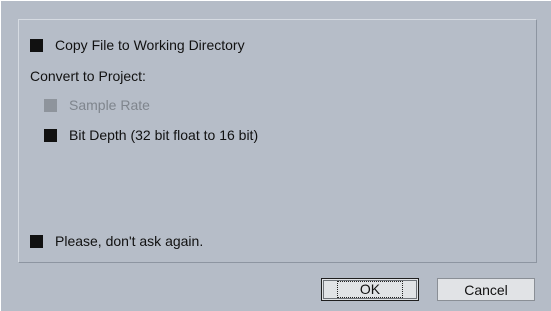 The height and width of the screenshot is (311, 551). I want to click on bit-depth-checkbox, so click(50, 135).